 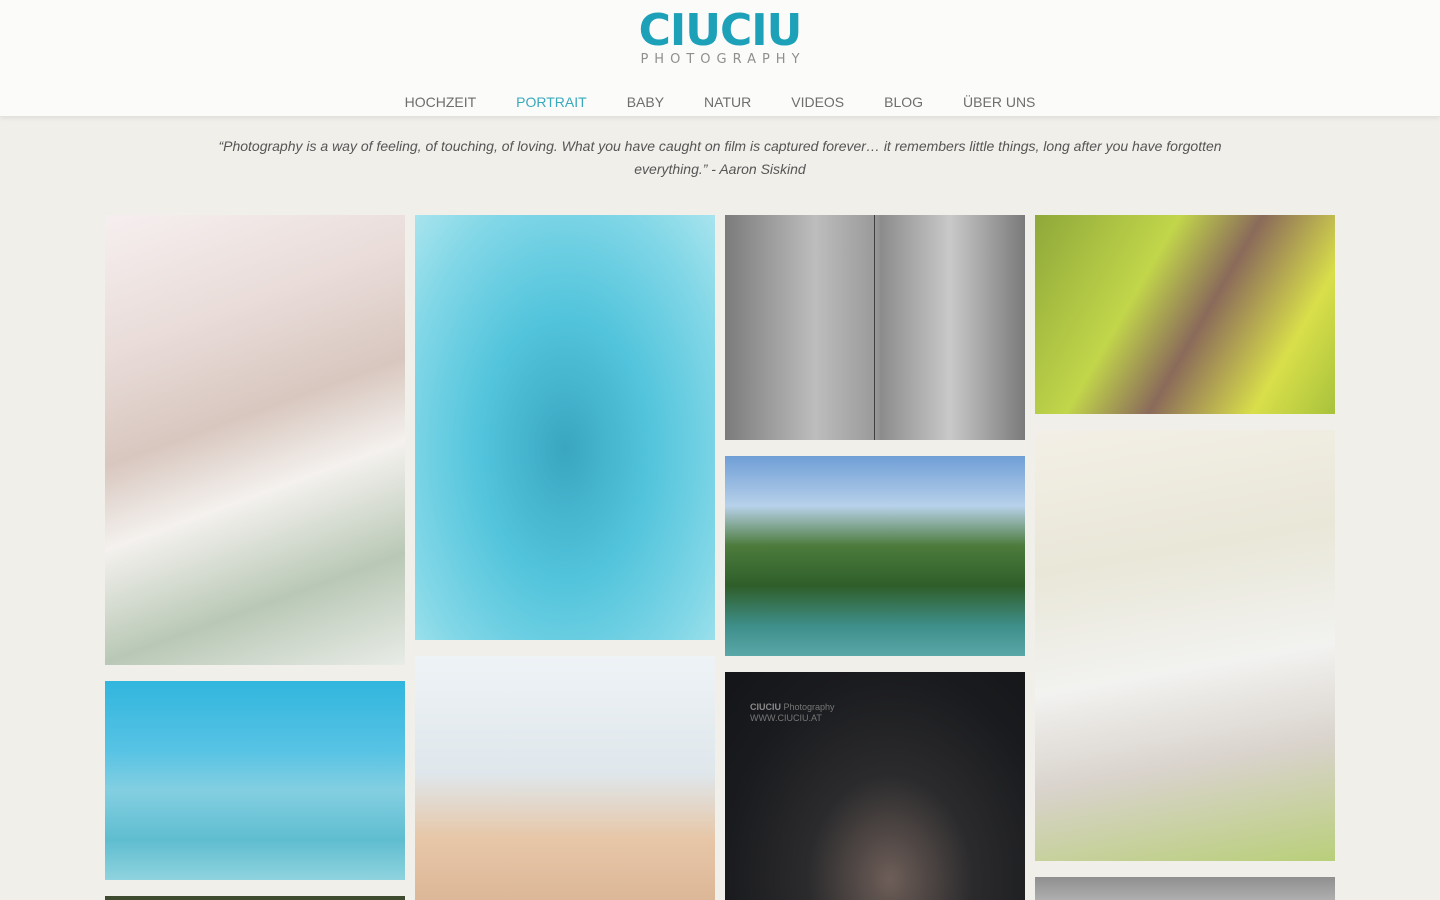 I want to click on nav-item-blog: BLOG, so click(x=903, y=102).